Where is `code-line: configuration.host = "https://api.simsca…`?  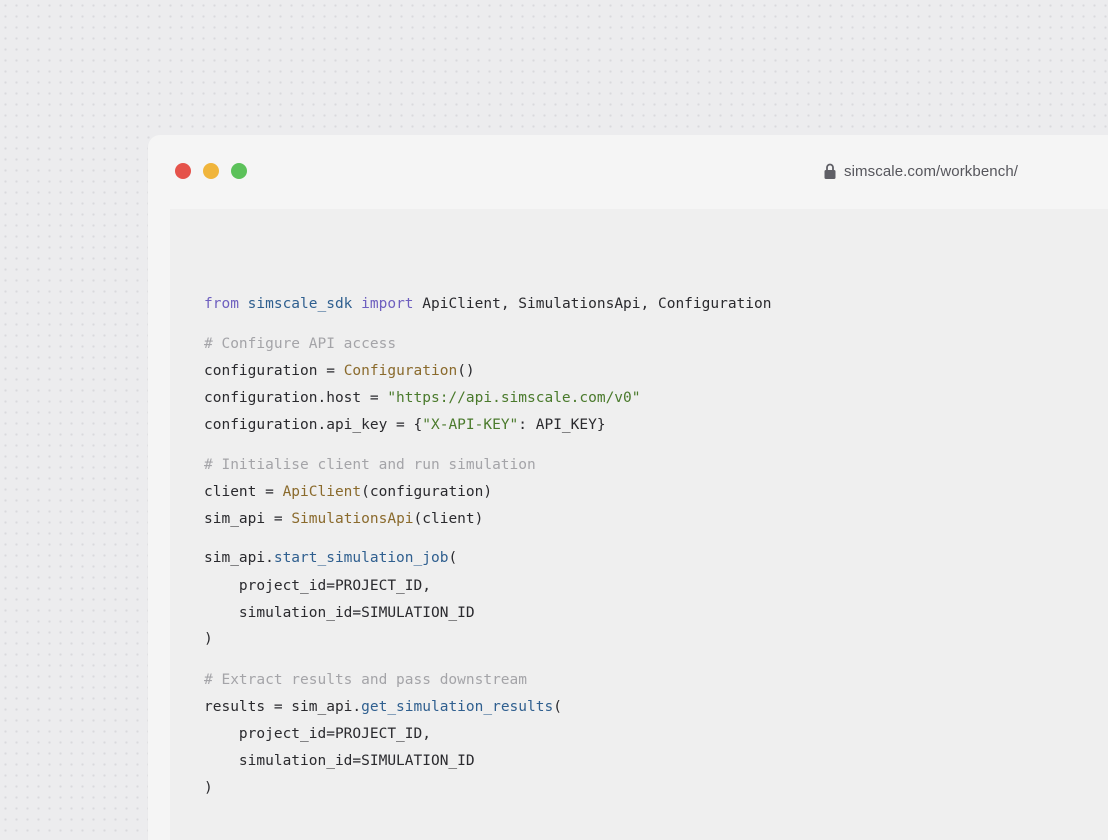
code-line: configuration.host = "https://api.simsca… is located at coordinates (422, 398).